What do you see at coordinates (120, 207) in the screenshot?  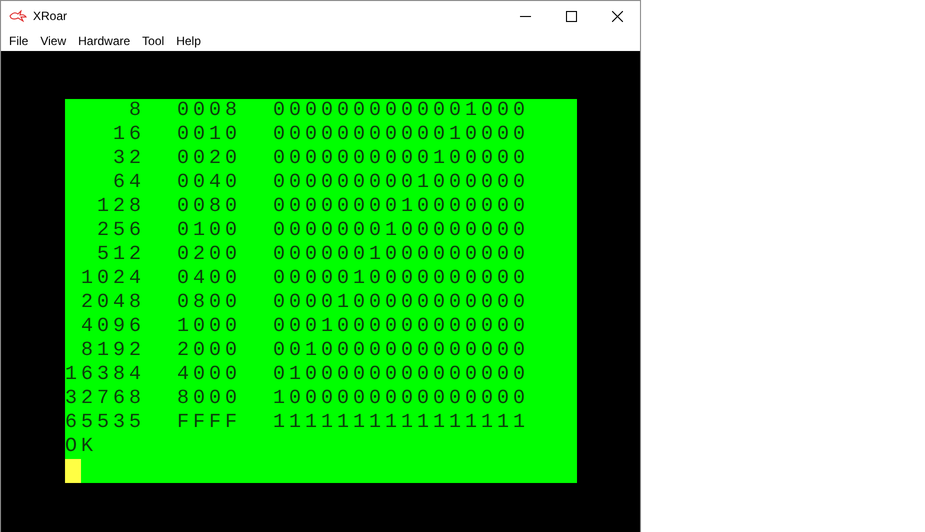 I see `decimal-value: 128` at bounding box center [120, 207].